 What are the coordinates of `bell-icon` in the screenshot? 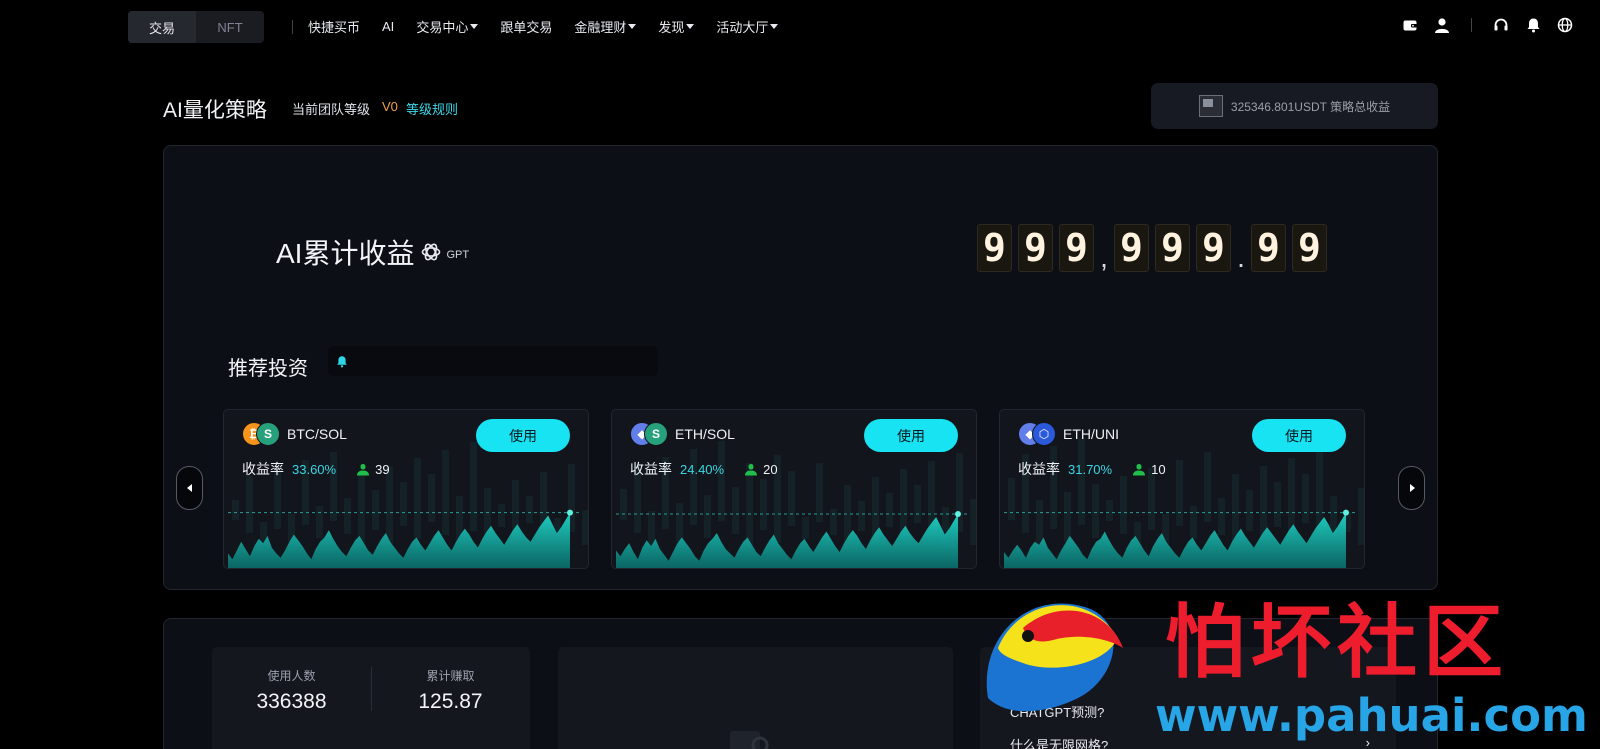 It's located at (1533, 25).